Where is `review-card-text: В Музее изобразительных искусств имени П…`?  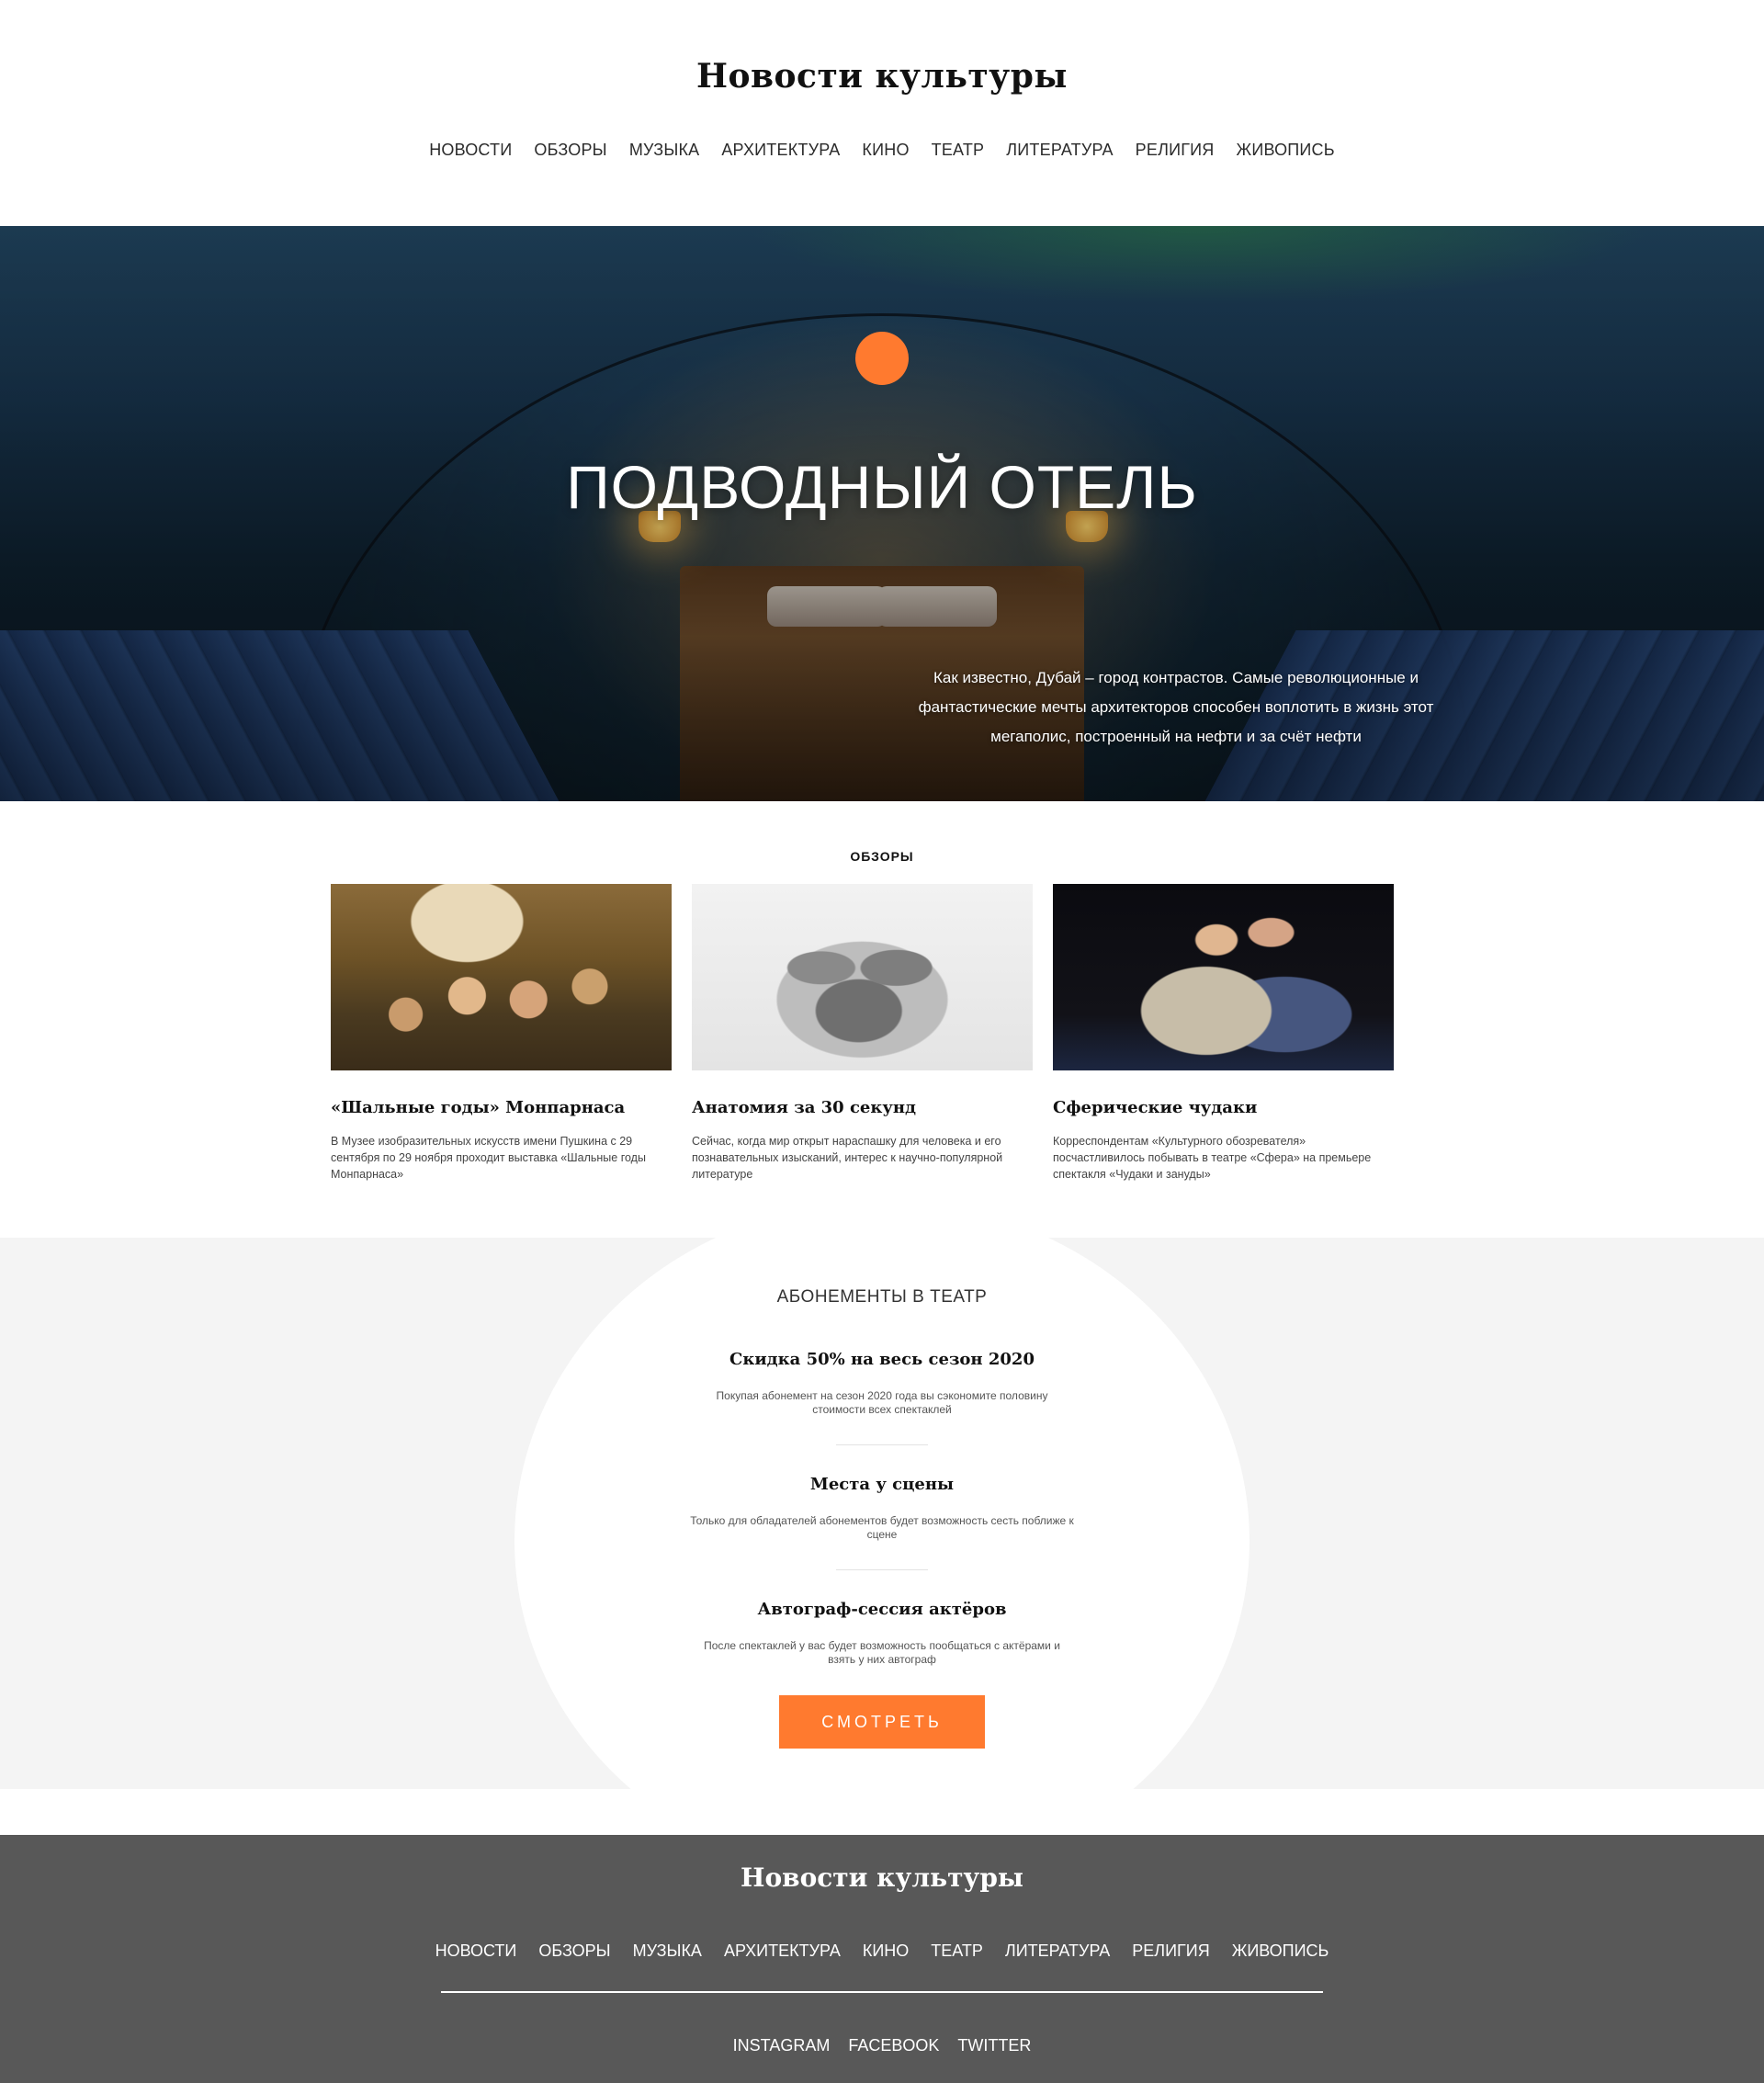 review-card-text: В Музее изобразительных искусств имени П… is located at coordinates (489, 1158).